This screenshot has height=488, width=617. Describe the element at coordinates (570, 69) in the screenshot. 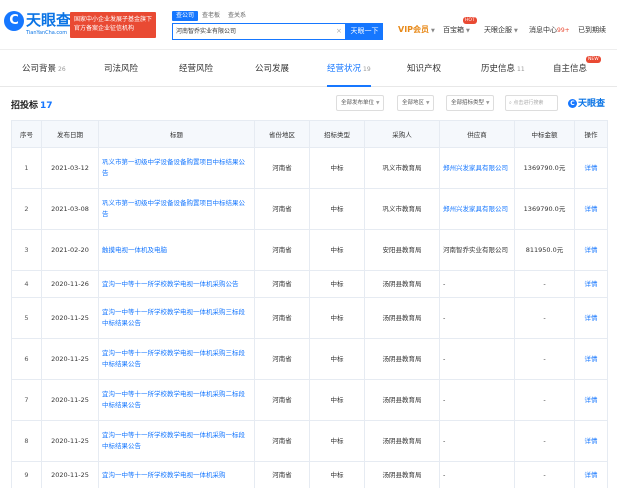

I see `tab-self-info: 自主信息` at that location.